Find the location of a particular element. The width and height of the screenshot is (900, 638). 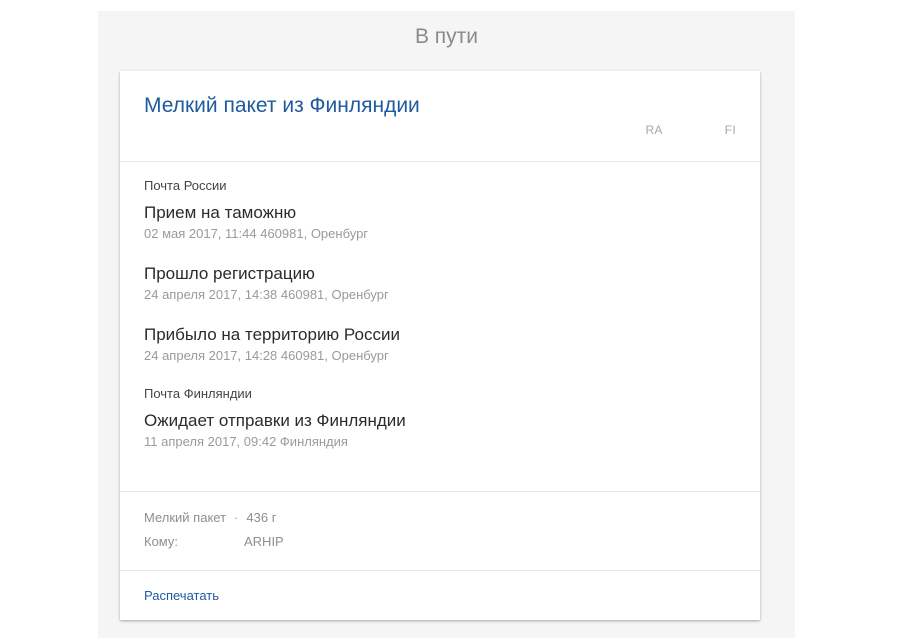

card-header: Мелкий пакет из Финляндии RA FI is located at coordinates (440, 116).